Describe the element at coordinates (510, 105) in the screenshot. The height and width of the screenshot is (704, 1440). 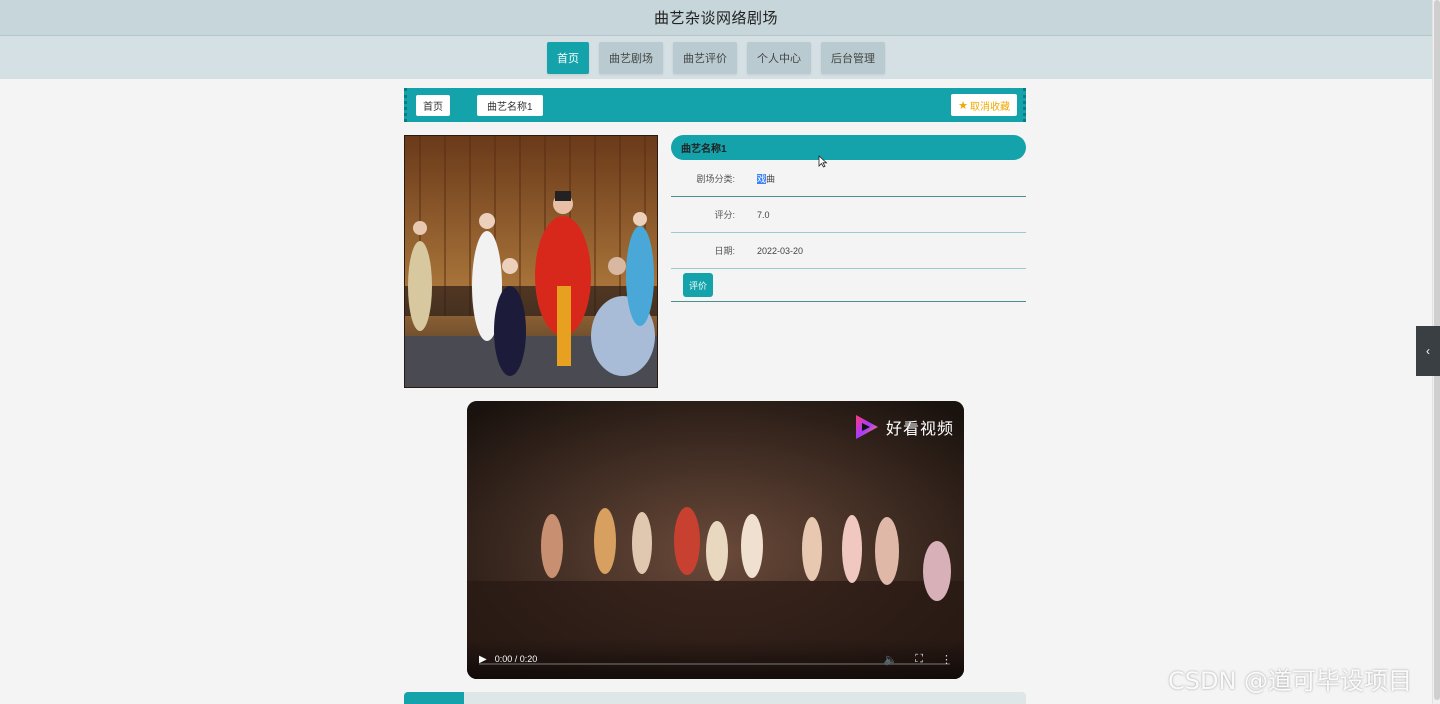
I see `breadcrumb-current: 曲艺名称1` at that location.